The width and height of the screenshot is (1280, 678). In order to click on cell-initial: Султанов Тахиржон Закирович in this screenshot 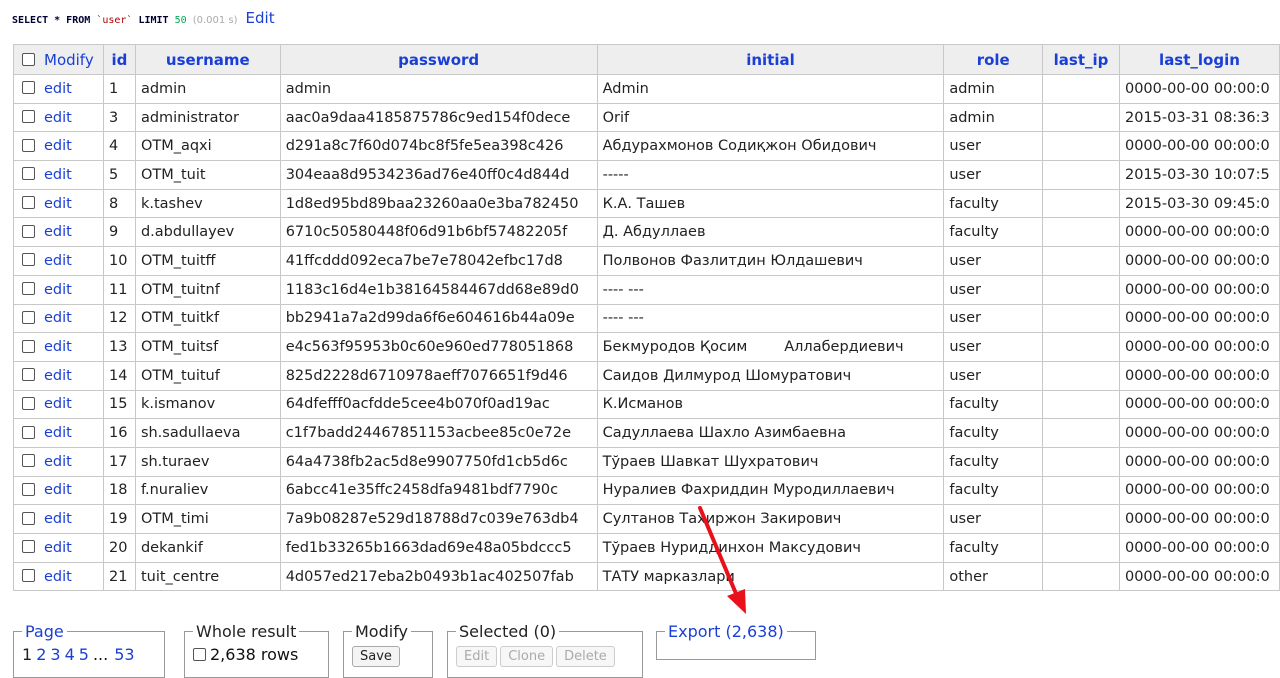, I will do `click(770, 519)`.